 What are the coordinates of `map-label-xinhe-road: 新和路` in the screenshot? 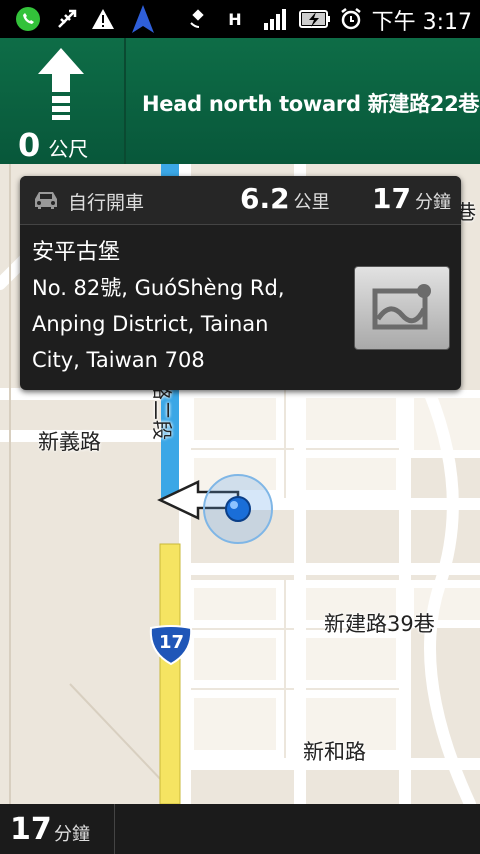 It's located at (334, 752).